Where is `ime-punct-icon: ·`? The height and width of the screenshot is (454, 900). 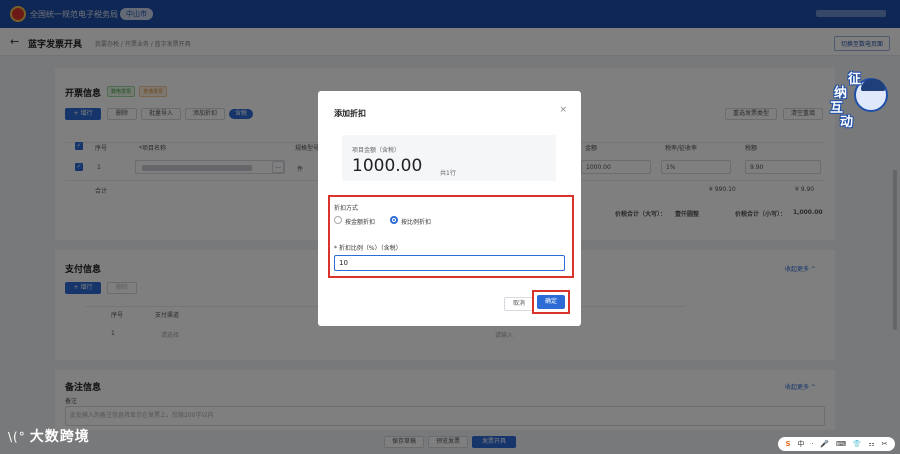
ime-punct-icon: · is located at coordinates (812, 444).